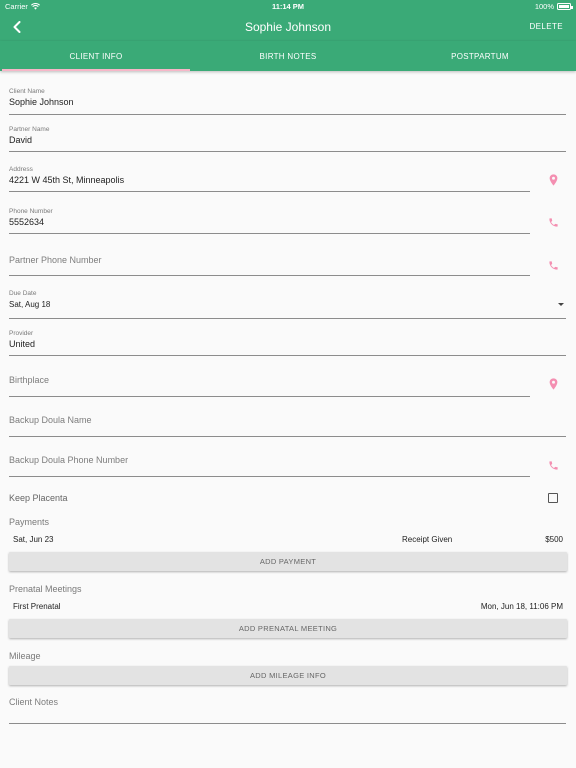 This screenshot has height=768, width=576. What do you see at coordinates (29, 380) in the screenshot?
I see `birthplace-placeholder: Birthplace` at bounding box center [29, 380].